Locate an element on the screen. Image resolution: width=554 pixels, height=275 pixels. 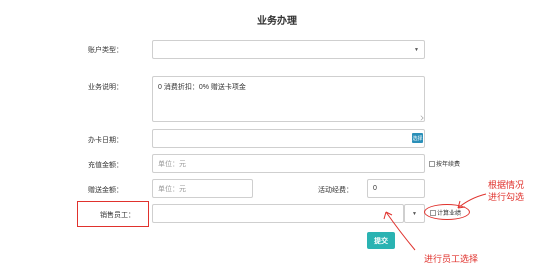
arrow-to-staff-select is located at coordinates (400, 231).